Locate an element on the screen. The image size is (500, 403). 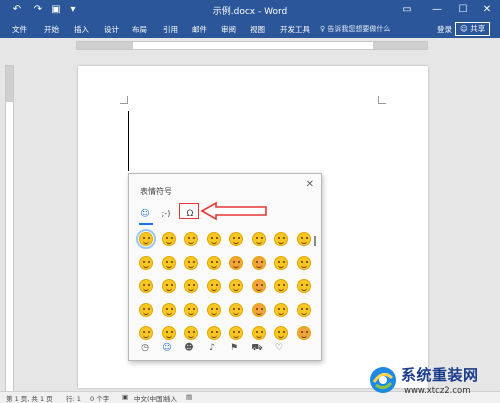
people-icon: ☻ is located at coordinates (189, 348).